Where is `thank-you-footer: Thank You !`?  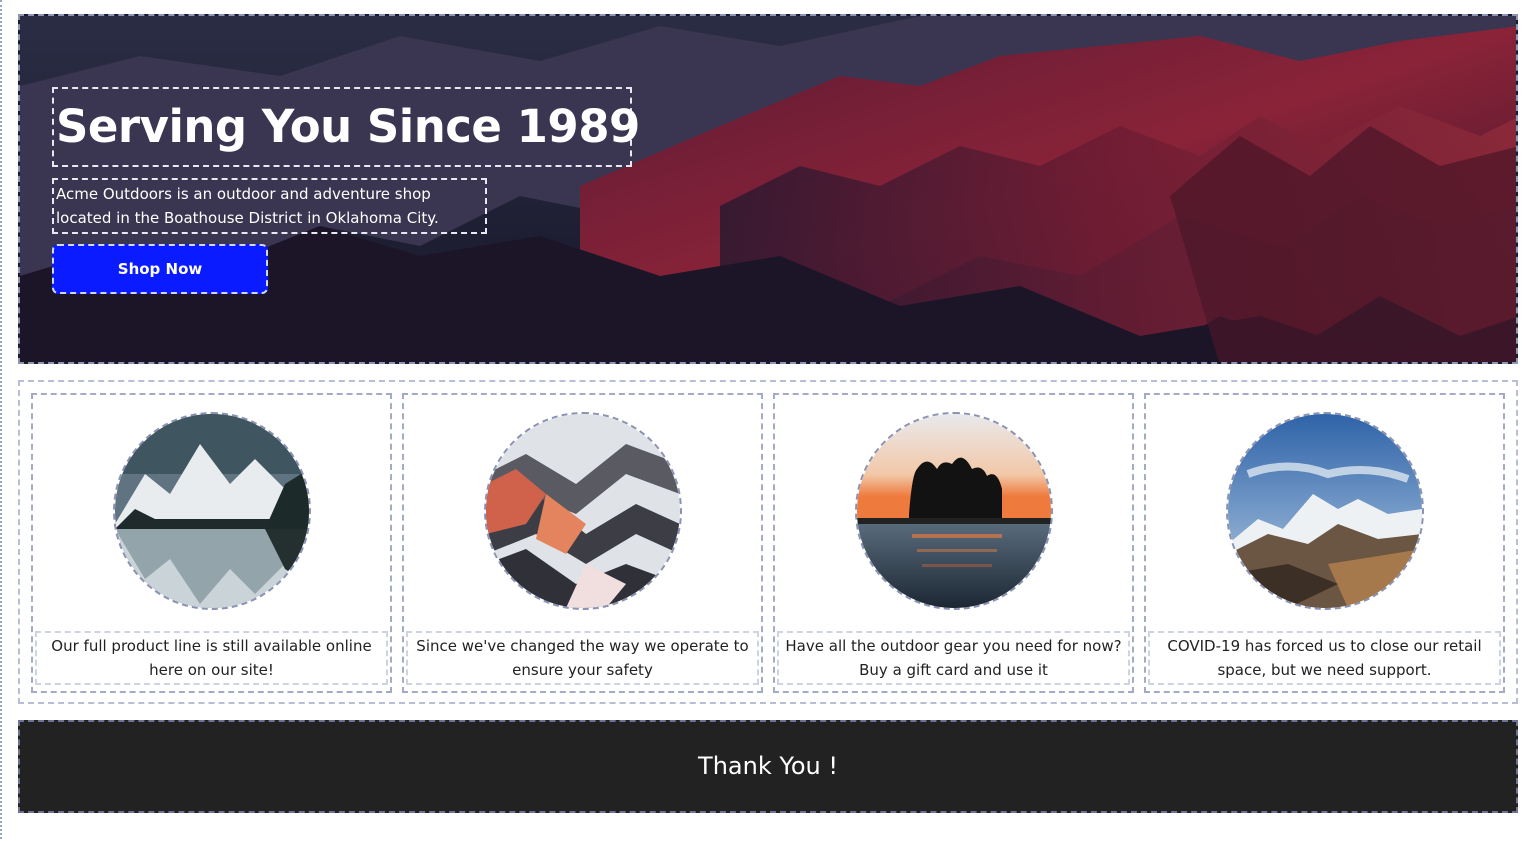 thank-you-footer: Thank You ! is located at coordinates (768, 766).